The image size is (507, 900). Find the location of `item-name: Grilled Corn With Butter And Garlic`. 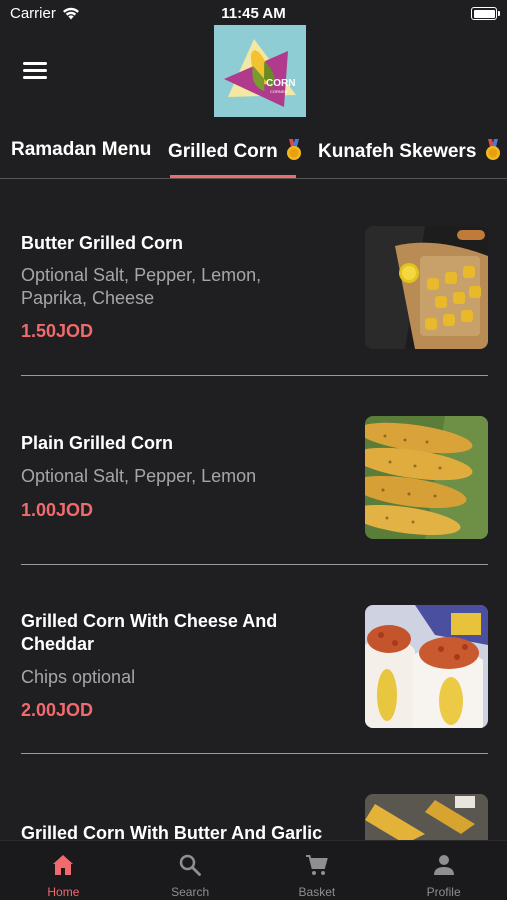

item-name: Grilled Corn With Butter And Garlic is located at coordinates (172, 831).